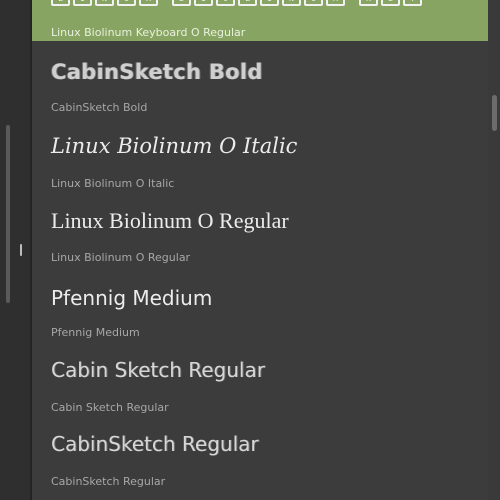  I want to click on key-glyph: M, so click(335, 3).